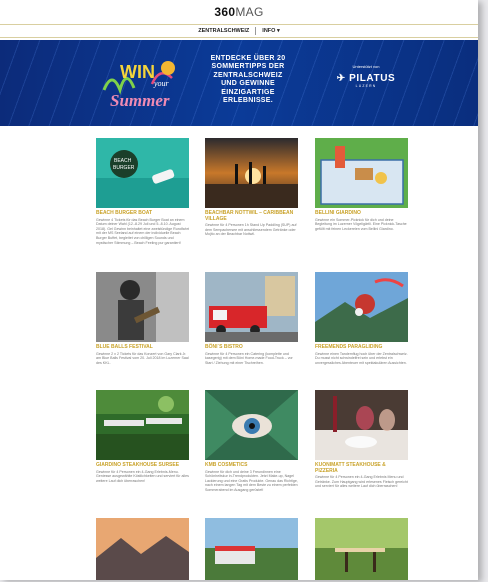 Image resolution: width=488 pixels, height=582 pixels. Describe the element at coordinates (256, 31) in the screenshot. I see `nav-separator` at that location.